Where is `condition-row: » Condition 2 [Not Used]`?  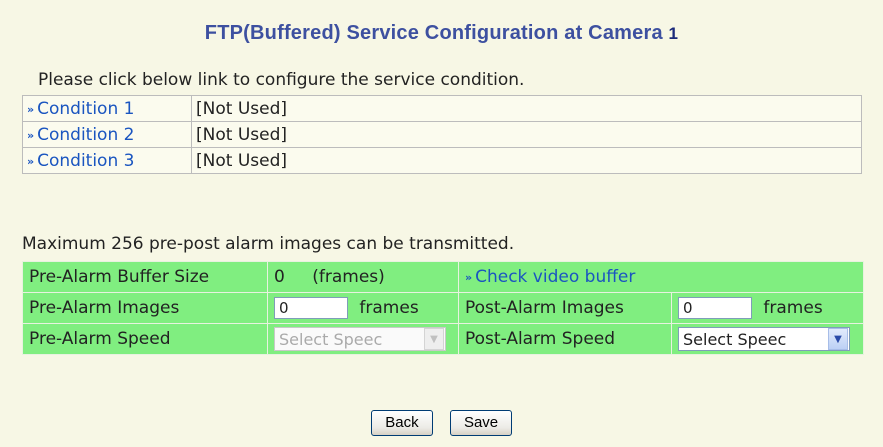 condition-row: » Condition 2 [Not Used] is located at coordinates (442, 134).